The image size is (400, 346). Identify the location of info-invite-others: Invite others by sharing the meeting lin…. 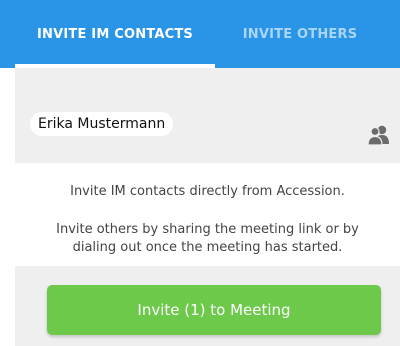
(207, 239).